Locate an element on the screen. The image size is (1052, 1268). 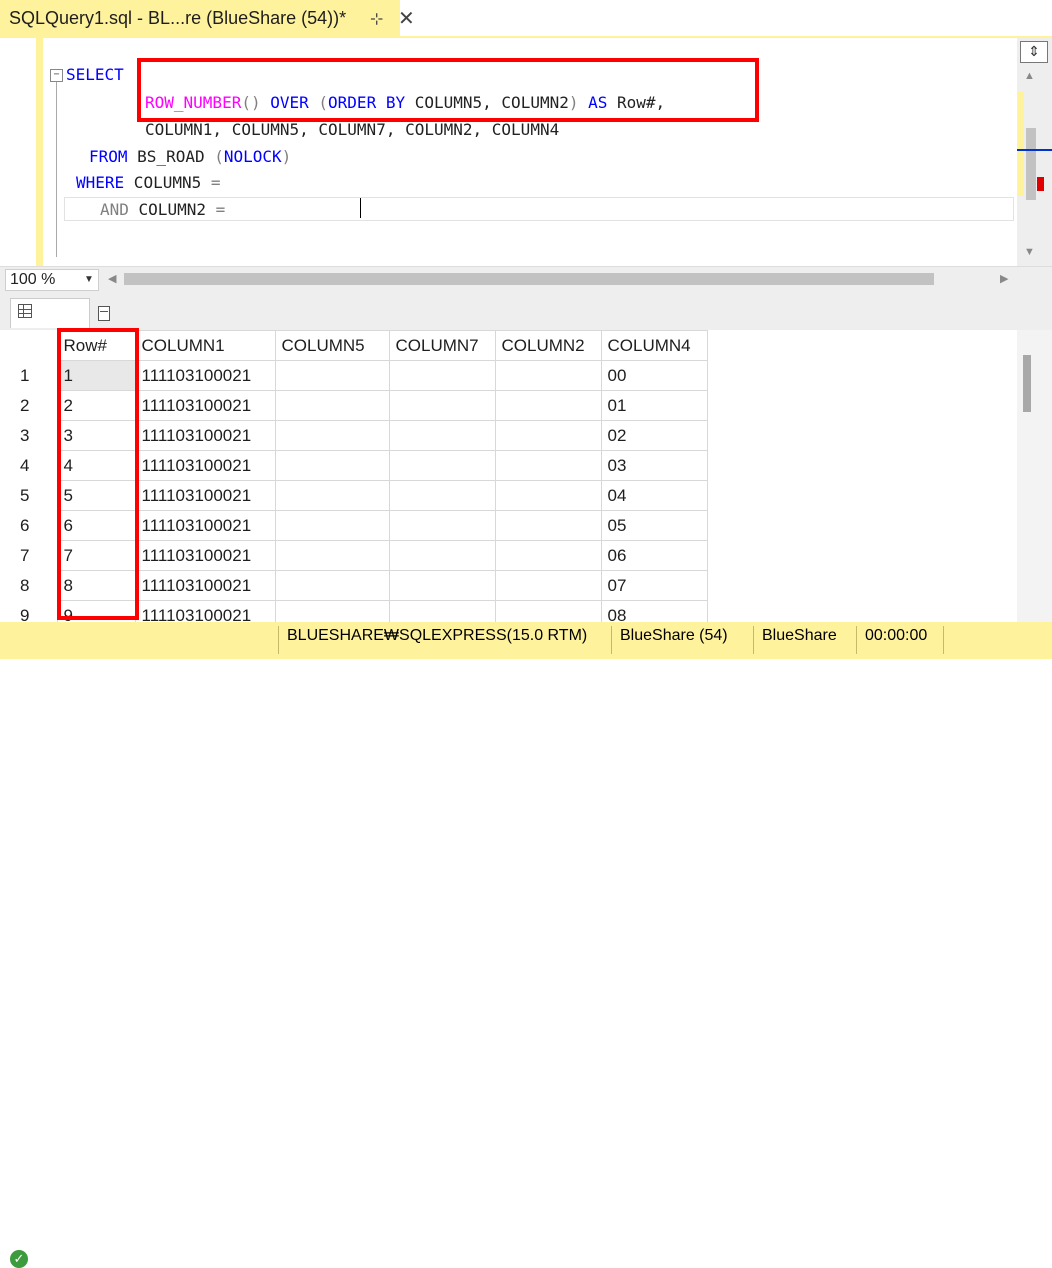
code-line-1: SELECT is located at coordinates (104, 74).